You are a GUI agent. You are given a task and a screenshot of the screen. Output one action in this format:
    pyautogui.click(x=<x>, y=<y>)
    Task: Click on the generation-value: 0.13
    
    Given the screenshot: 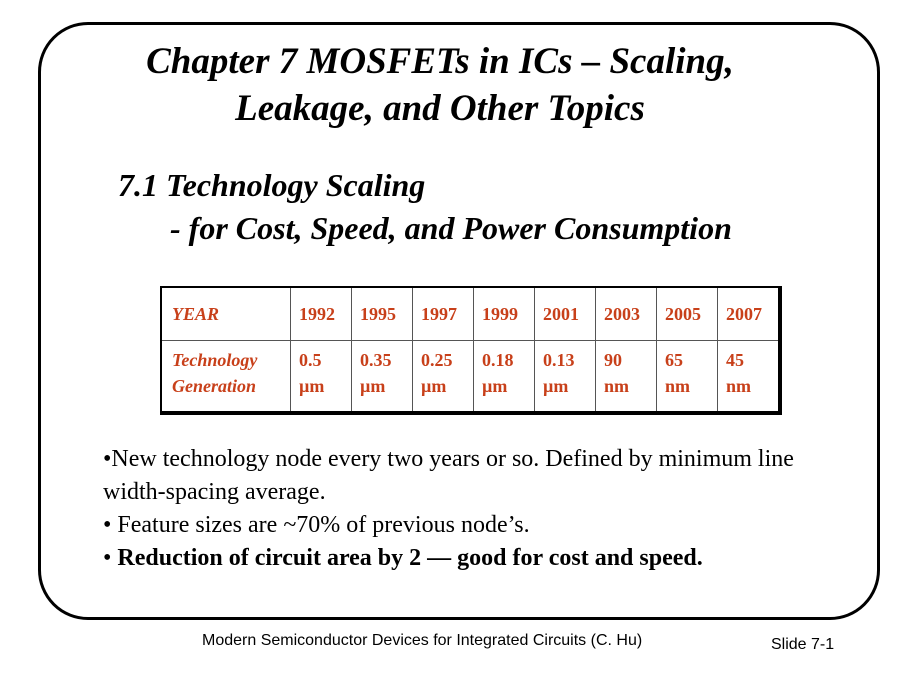 What is the action you would take?
    pyautogui.click(x=559, y=360)
    